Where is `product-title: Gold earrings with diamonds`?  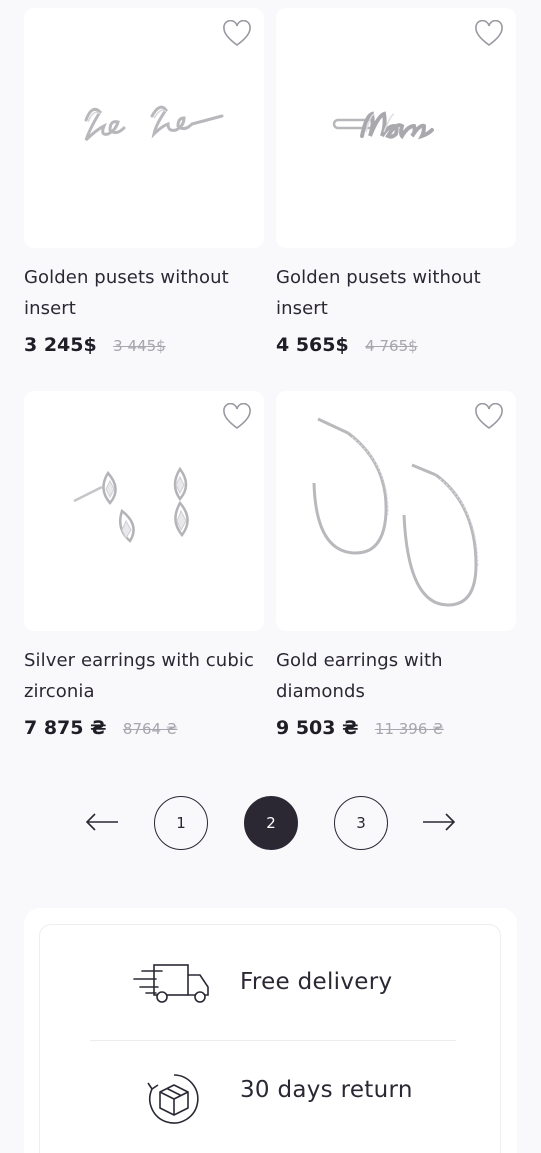
product-title: Gold earrings with diamonds is located at coordinates (396, 676).